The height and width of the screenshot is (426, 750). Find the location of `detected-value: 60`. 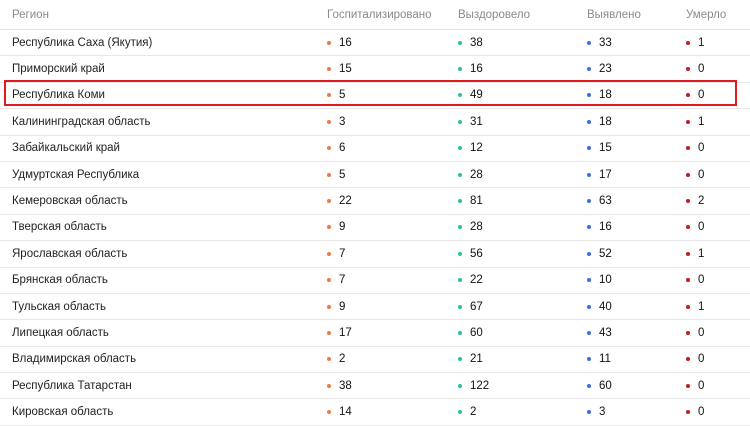

detected-value: 60 is located at coordinates (605, 385).